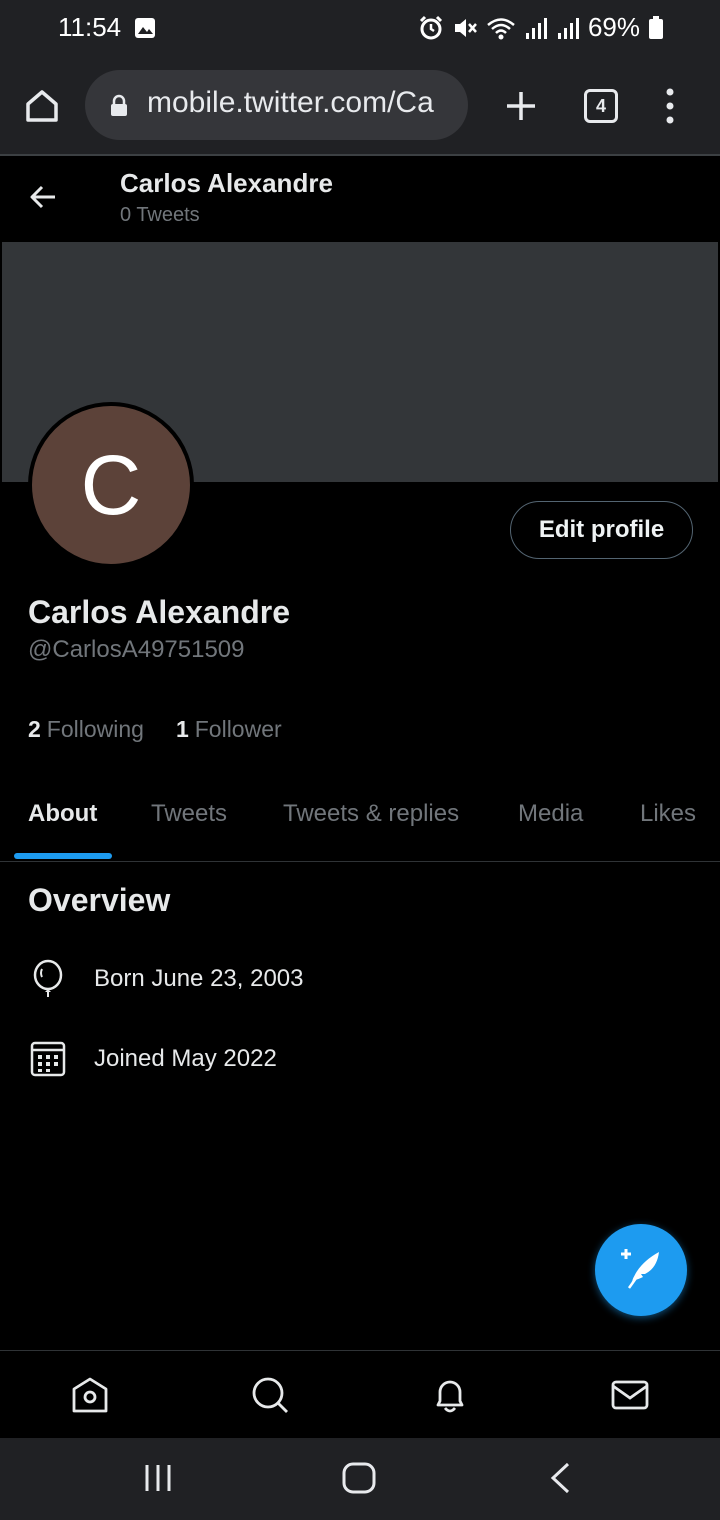  I want to click on tab-media: Media, so click(550, 814).